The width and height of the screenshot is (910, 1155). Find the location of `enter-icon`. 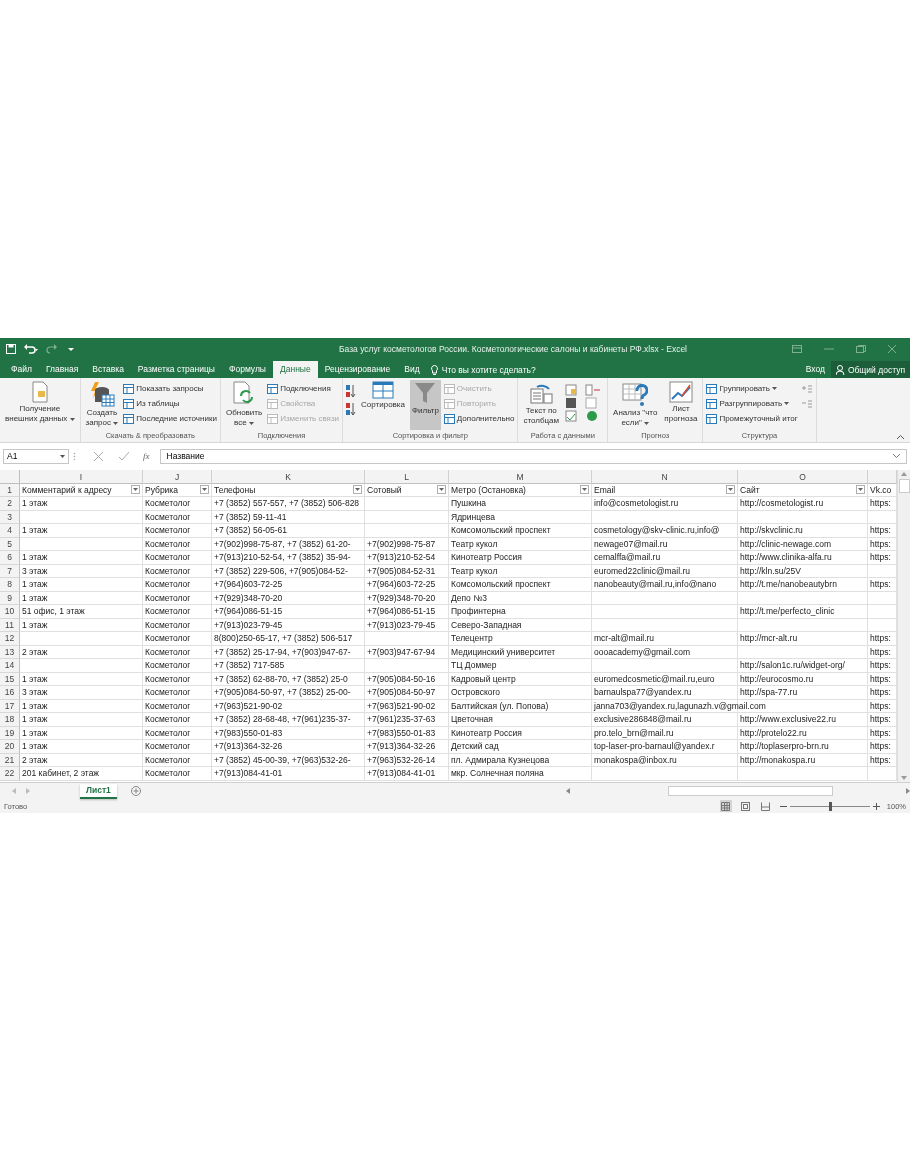

enter-icon is located at coordinates (124, 456).